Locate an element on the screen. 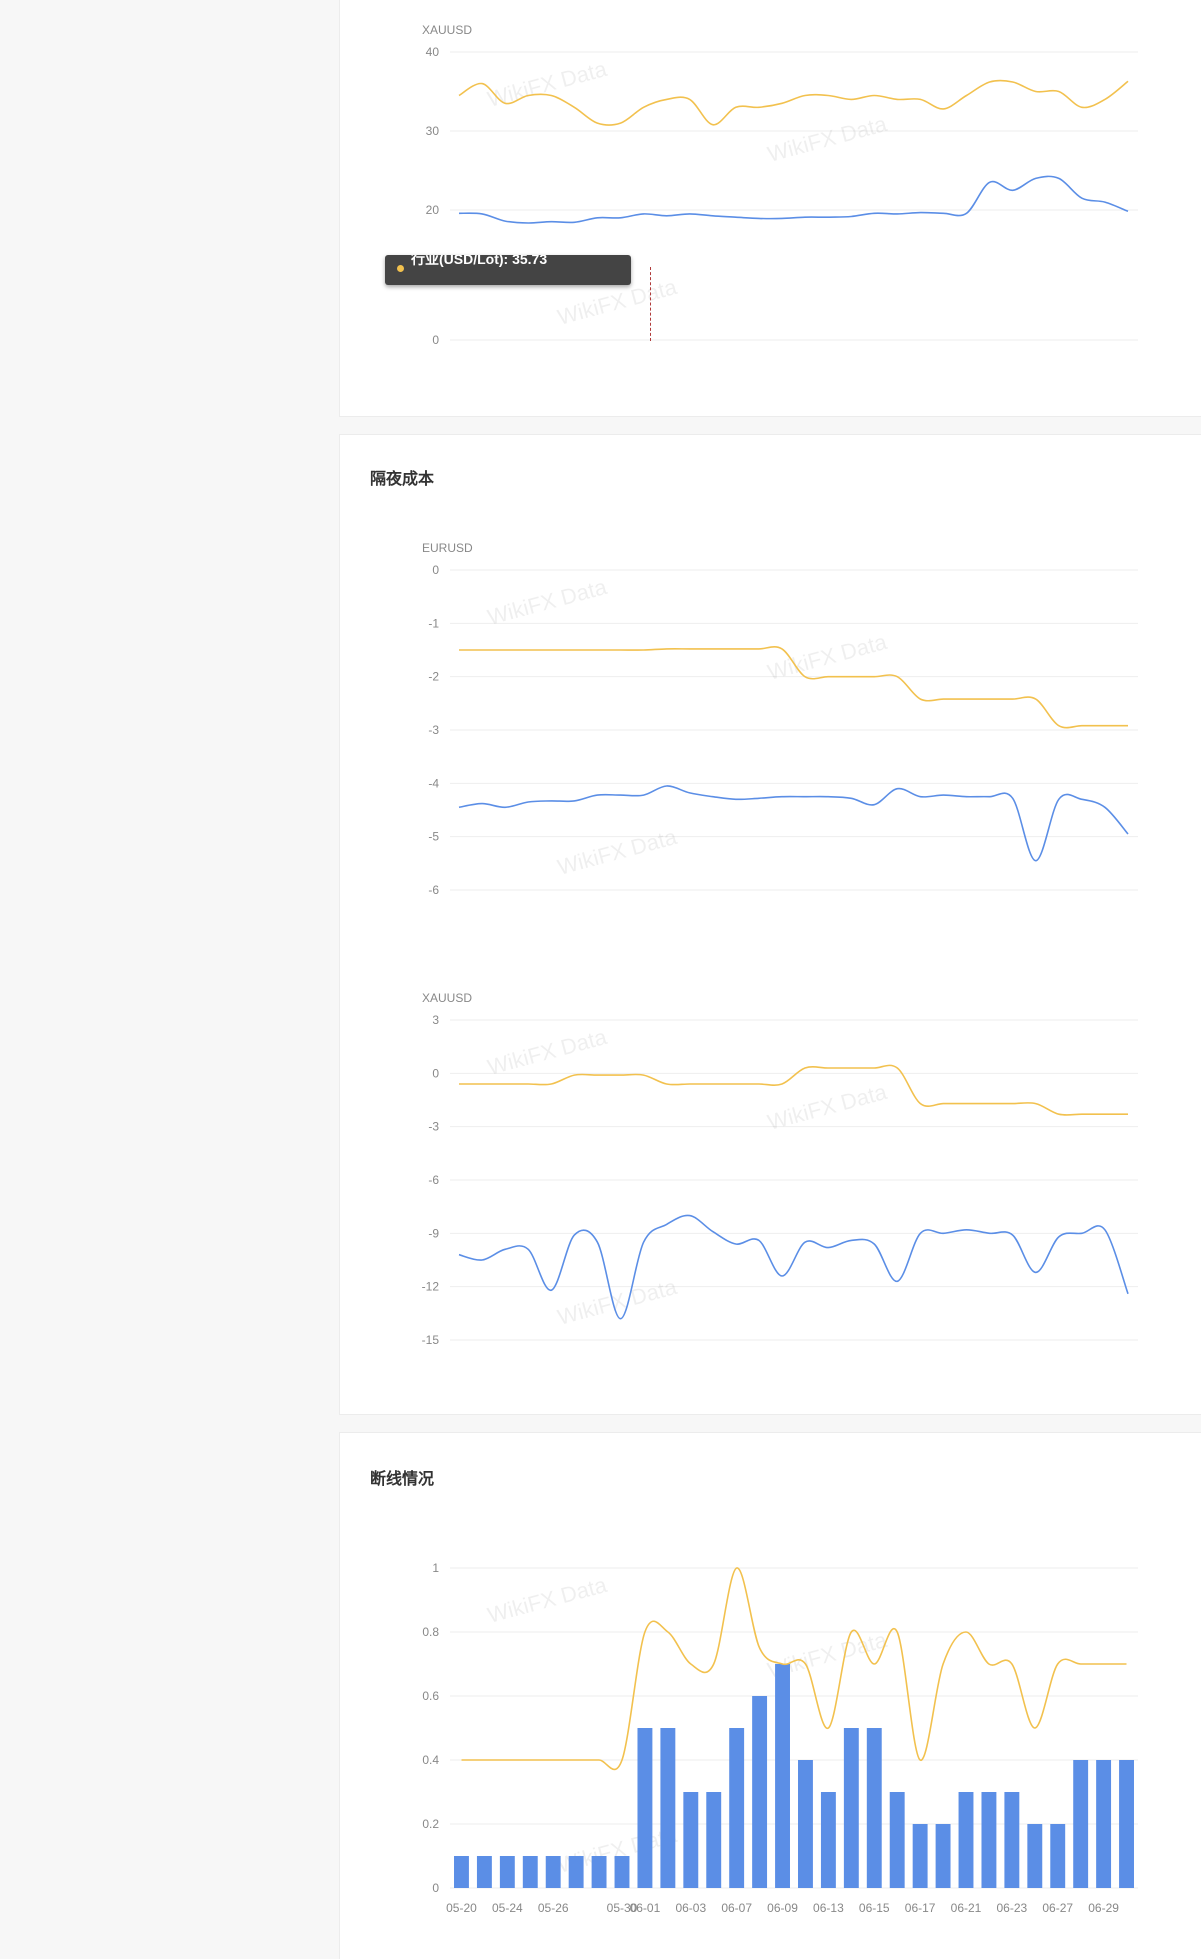  y-tick-label: -1 is located at coordinates (433, 623).